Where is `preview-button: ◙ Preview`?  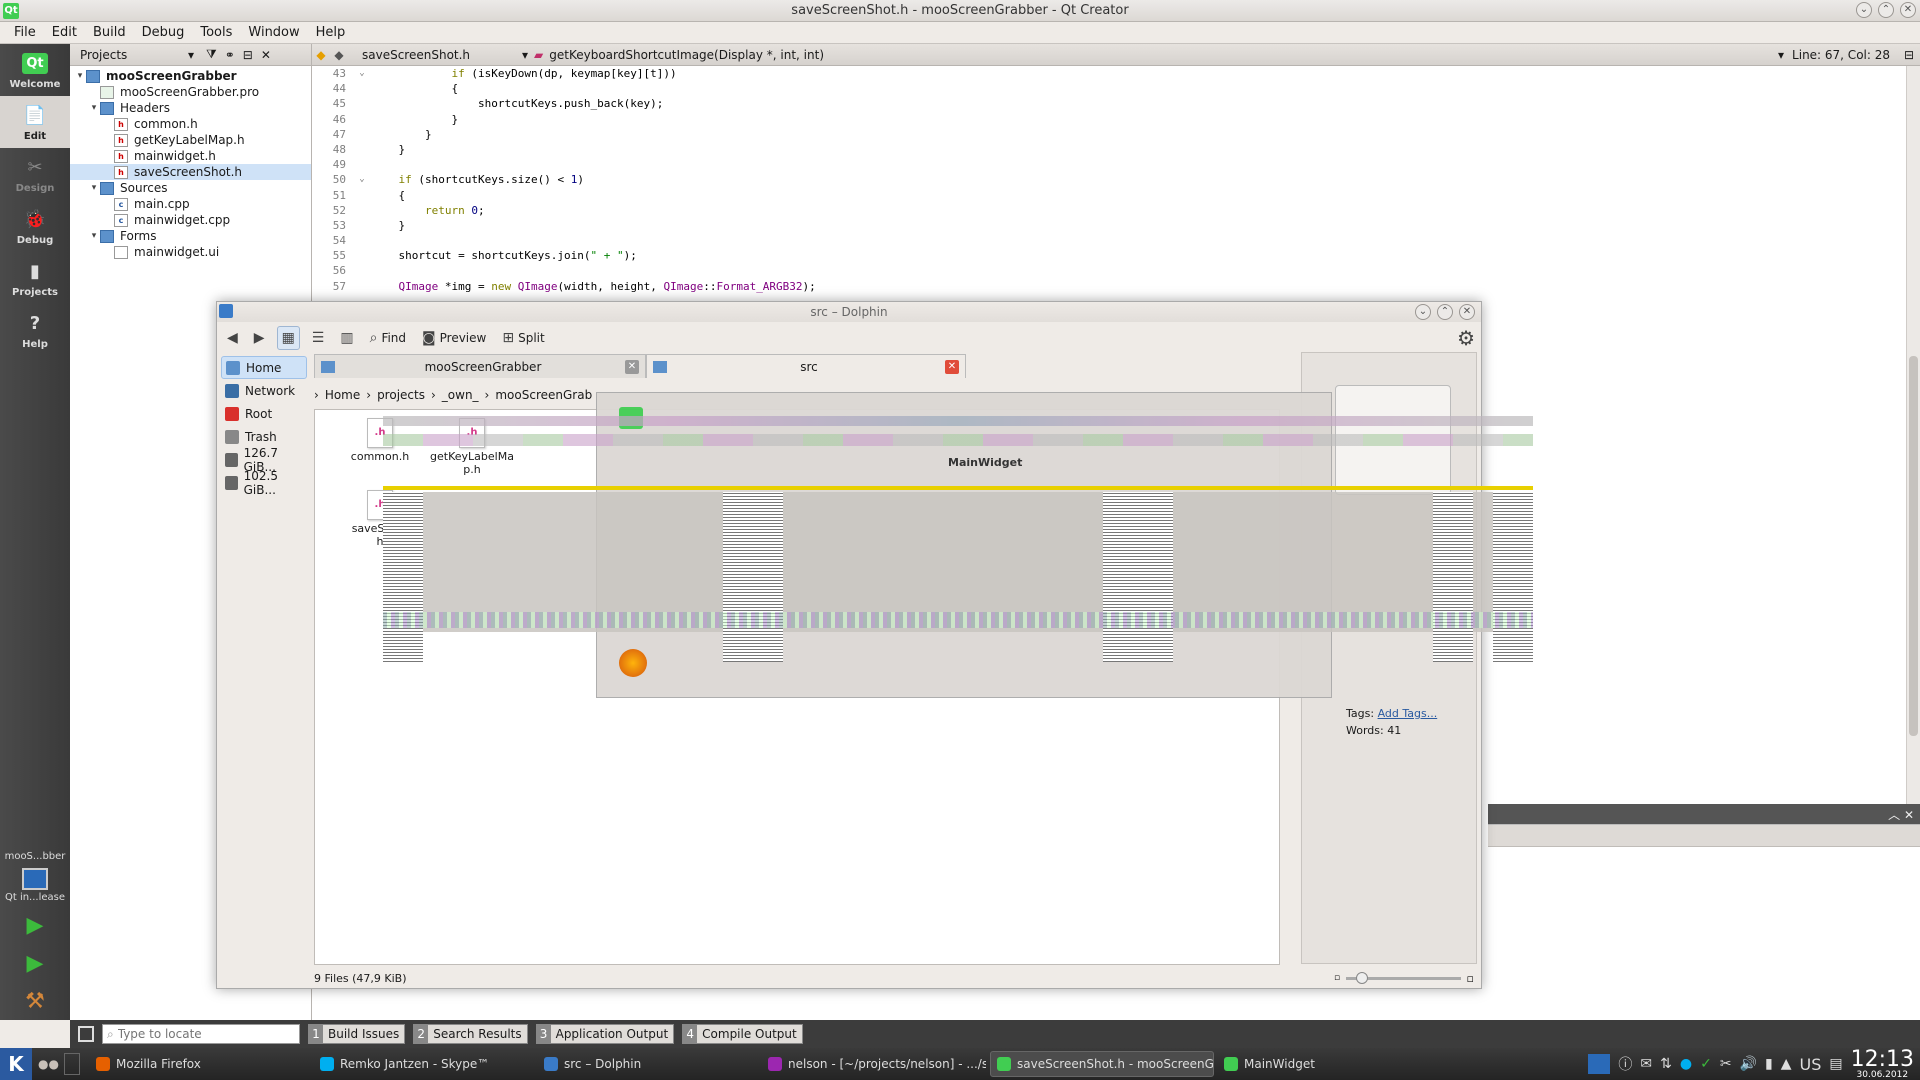 preview-button: ◙ Preview is located at coordinates (454, 338).